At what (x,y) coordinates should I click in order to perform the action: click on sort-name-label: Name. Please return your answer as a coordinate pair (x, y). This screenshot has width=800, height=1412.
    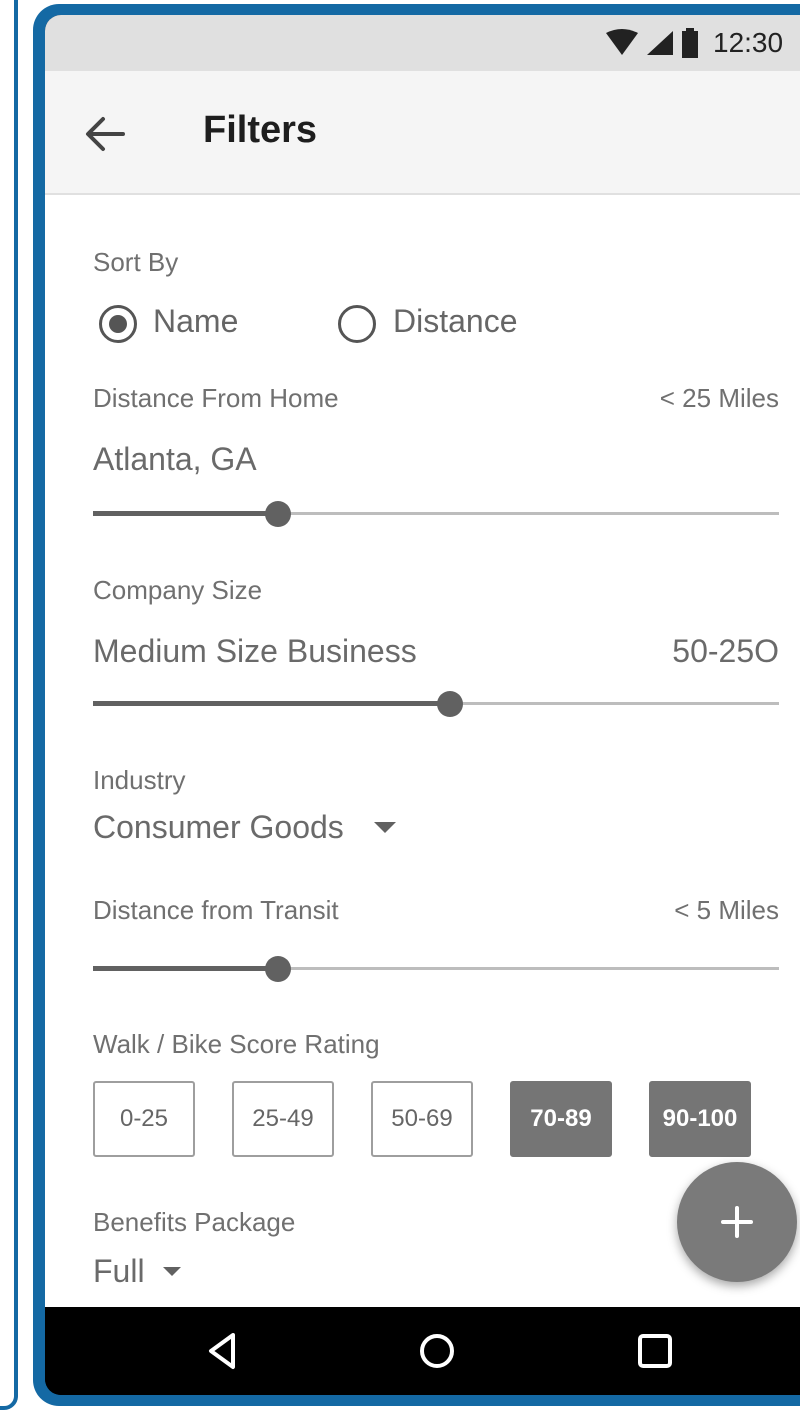
    Looking at the image, I should click on (196, 321).